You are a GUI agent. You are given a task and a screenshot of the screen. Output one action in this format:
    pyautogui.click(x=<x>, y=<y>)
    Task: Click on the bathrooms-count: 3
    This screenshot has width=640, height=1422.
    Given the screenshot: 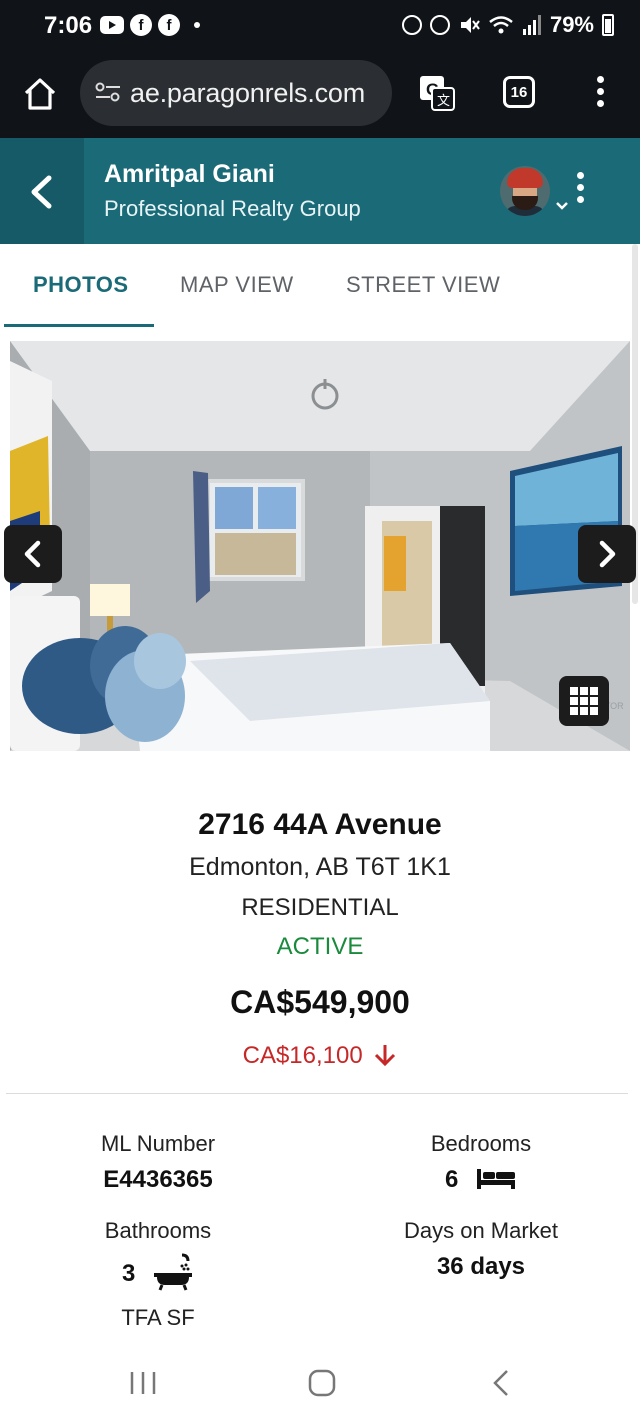 What is the action you would take?
    pyautogui.click(x=128, y=1273)
    